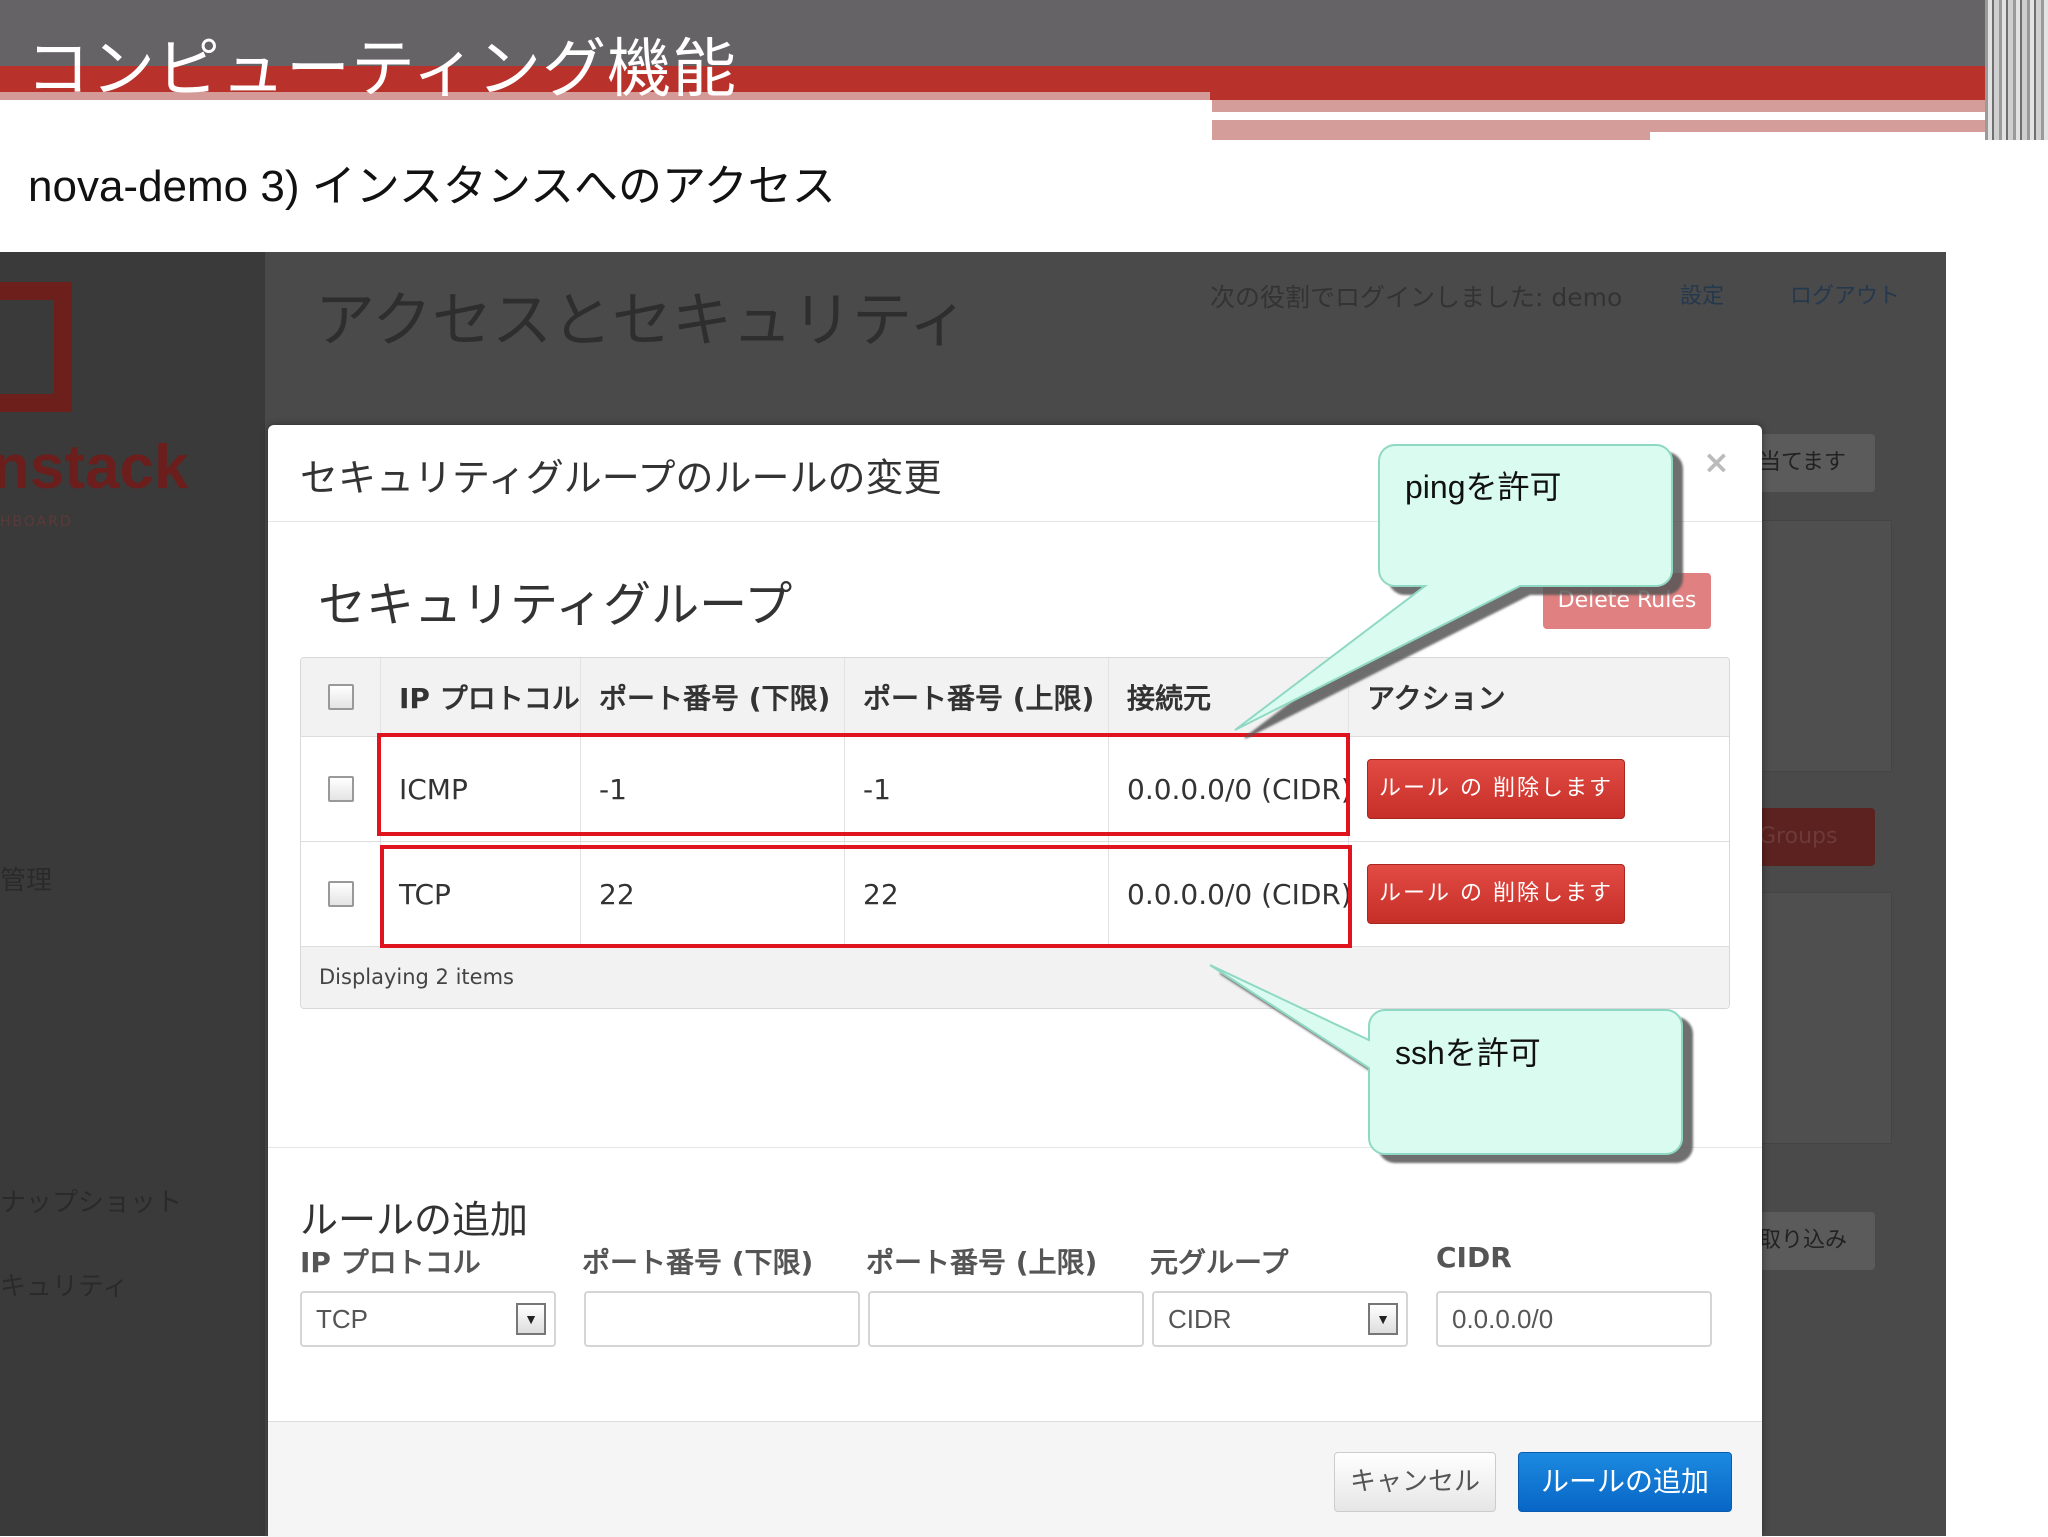 The height and width of the screenshot is (1537, 2048). What do you see at coordinates (1625, 1482) in the screenshot?
I see `add-rule-button: ルールの追加` at bounding box center [1625, 1482].